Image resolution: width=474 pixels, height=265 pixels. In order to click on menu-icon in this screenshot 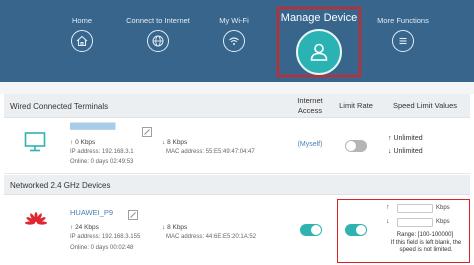, I will do `click(403, 41)`.